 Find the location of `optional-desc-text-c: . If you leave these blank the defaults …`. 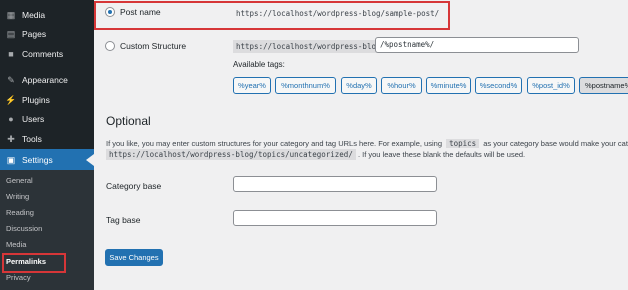

optional-desc-text-c: . If you leave these blank the defaults … is located at coordinates (441, 154).